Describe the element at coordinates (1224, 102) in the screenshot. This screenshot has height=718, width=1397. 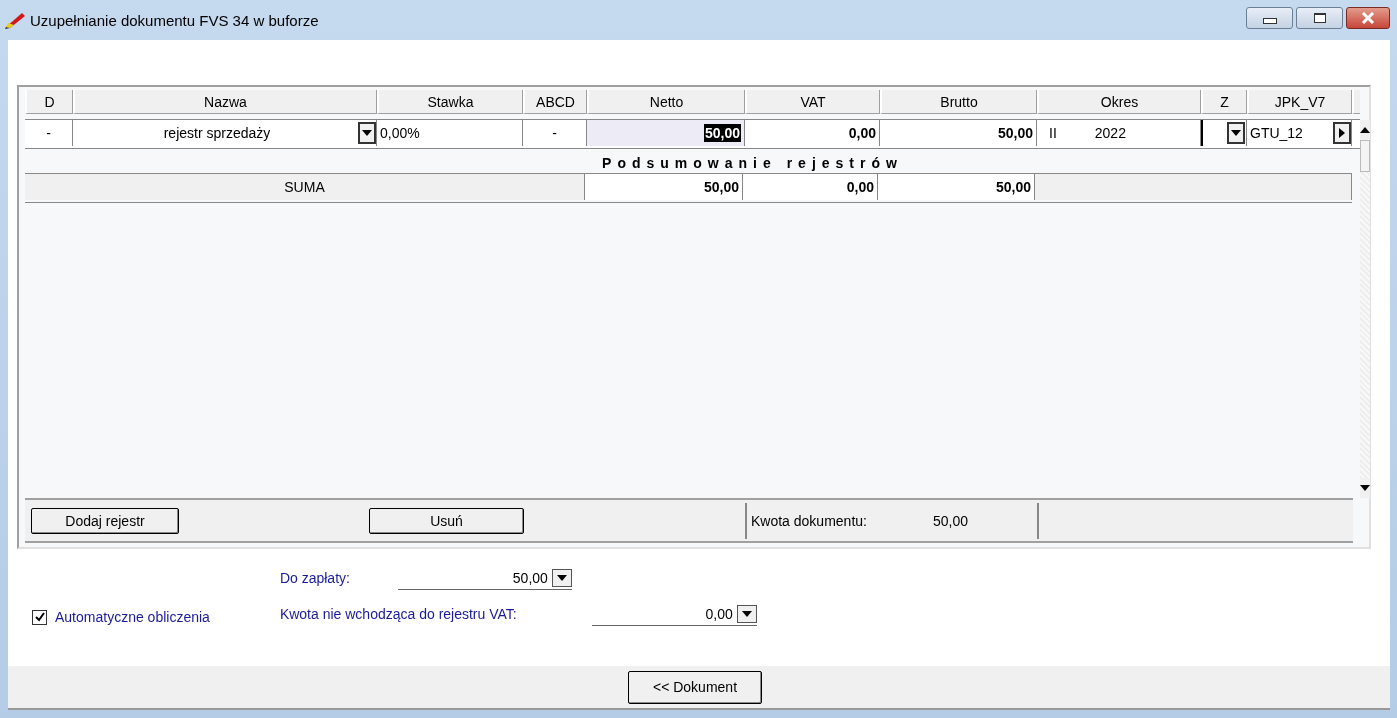
I see `column-header: Z` at that location.